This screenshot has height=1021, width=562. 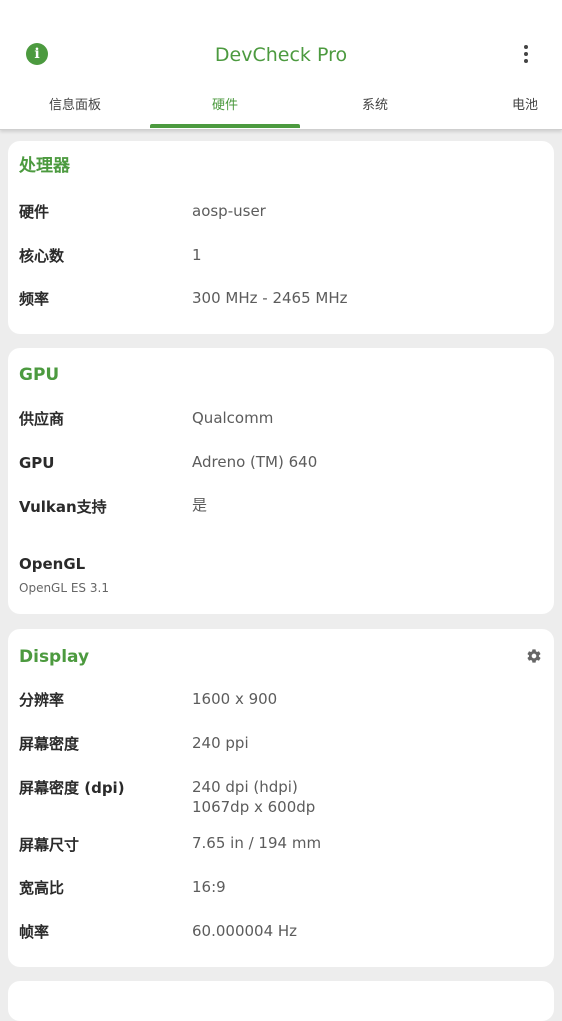 I want to click on row-label: 屏幕尺寸, so click(x=49, y=845).